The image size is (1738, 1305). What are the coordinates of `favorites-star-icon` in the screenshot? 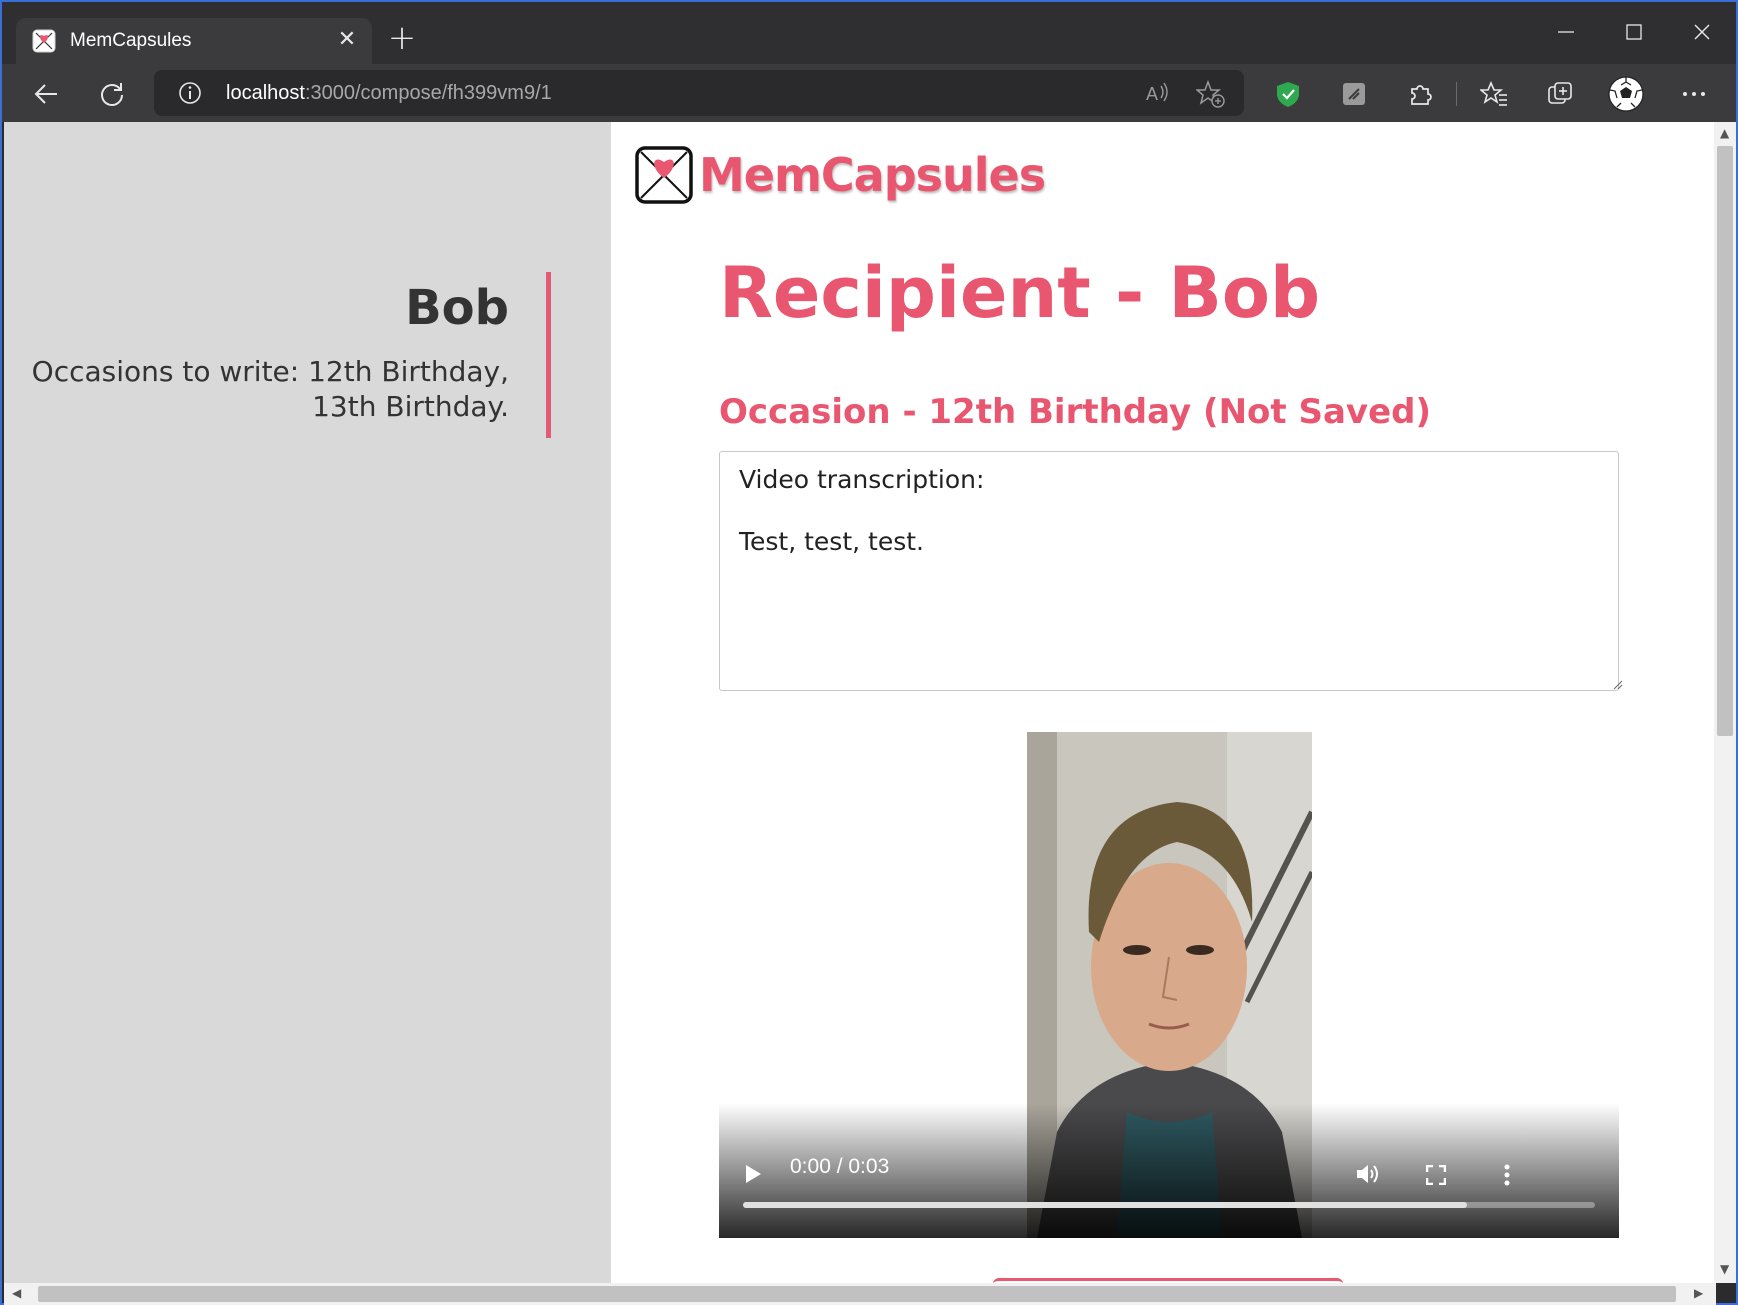 It's located at (1493, 93).